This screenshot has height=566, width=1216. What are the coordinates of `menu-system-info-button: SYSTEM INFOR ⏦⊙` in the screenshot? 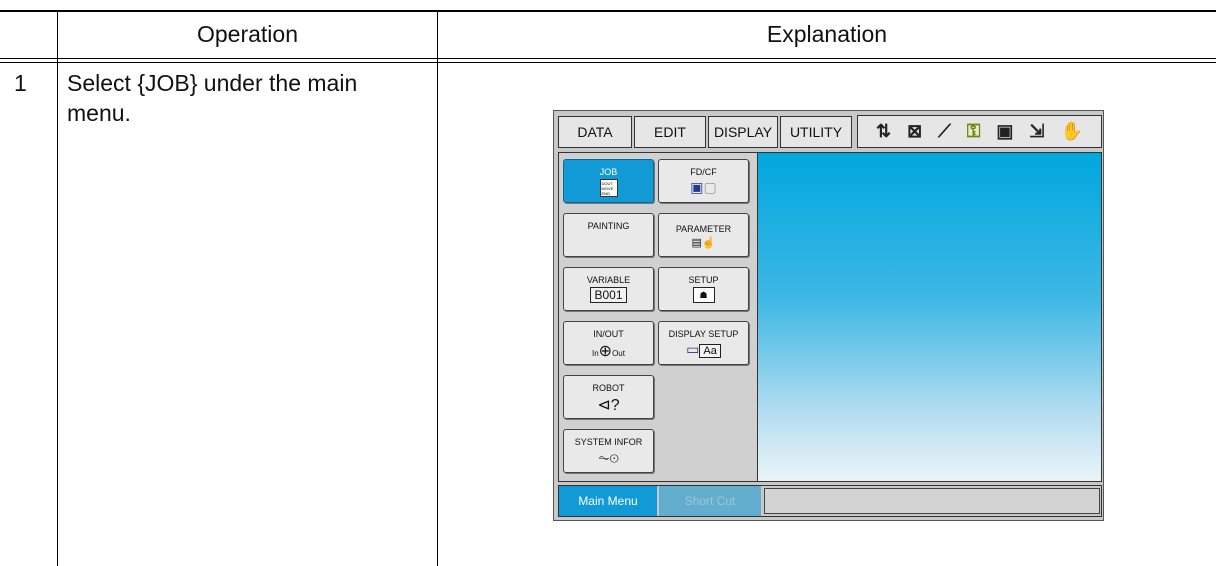 It's located at (608, 451).